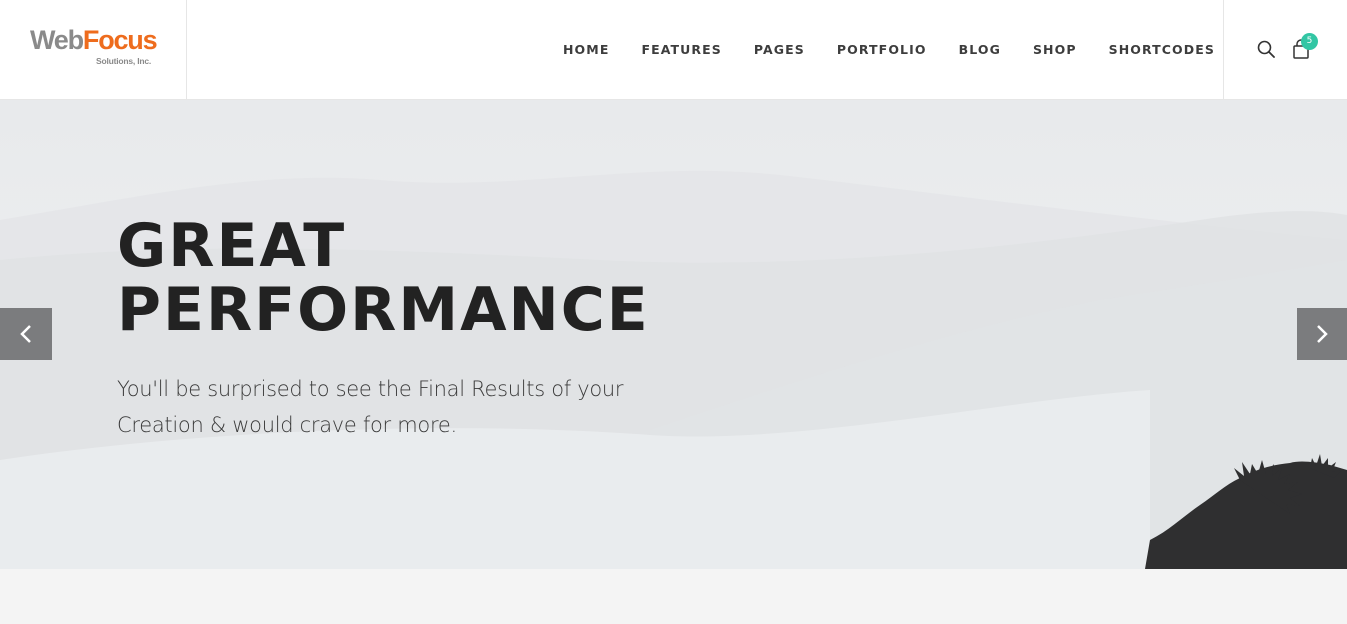  I want to click on hero-subtitle-line-2: Creation & would crave for more., so click(287, 425).